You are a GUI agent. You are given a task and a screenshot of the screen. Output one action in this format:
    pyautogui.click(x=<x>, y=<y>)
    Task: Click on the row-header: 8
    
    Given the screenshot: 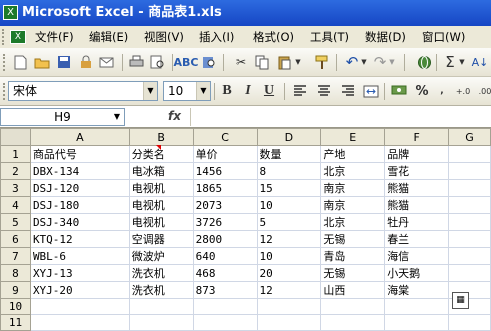 What is the action you would take?
    pyautogui.click(x=15, y=273)
    